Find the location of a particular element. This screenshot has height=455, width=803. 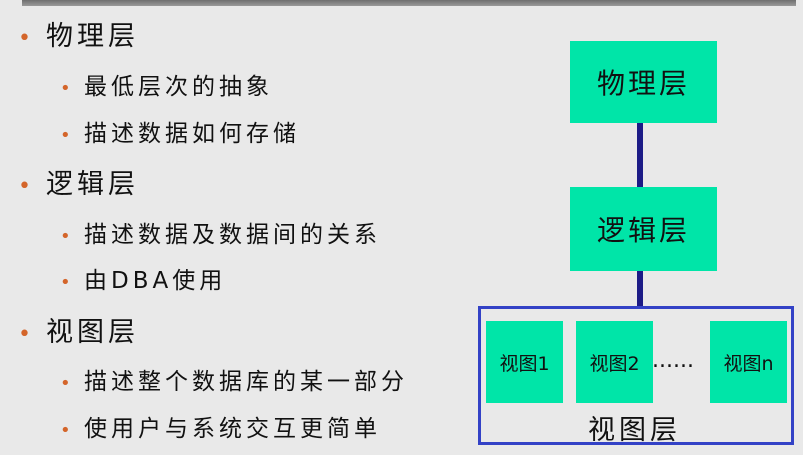

bullet-physical-layer: • 物理层 is located at coordinates (78, 36).